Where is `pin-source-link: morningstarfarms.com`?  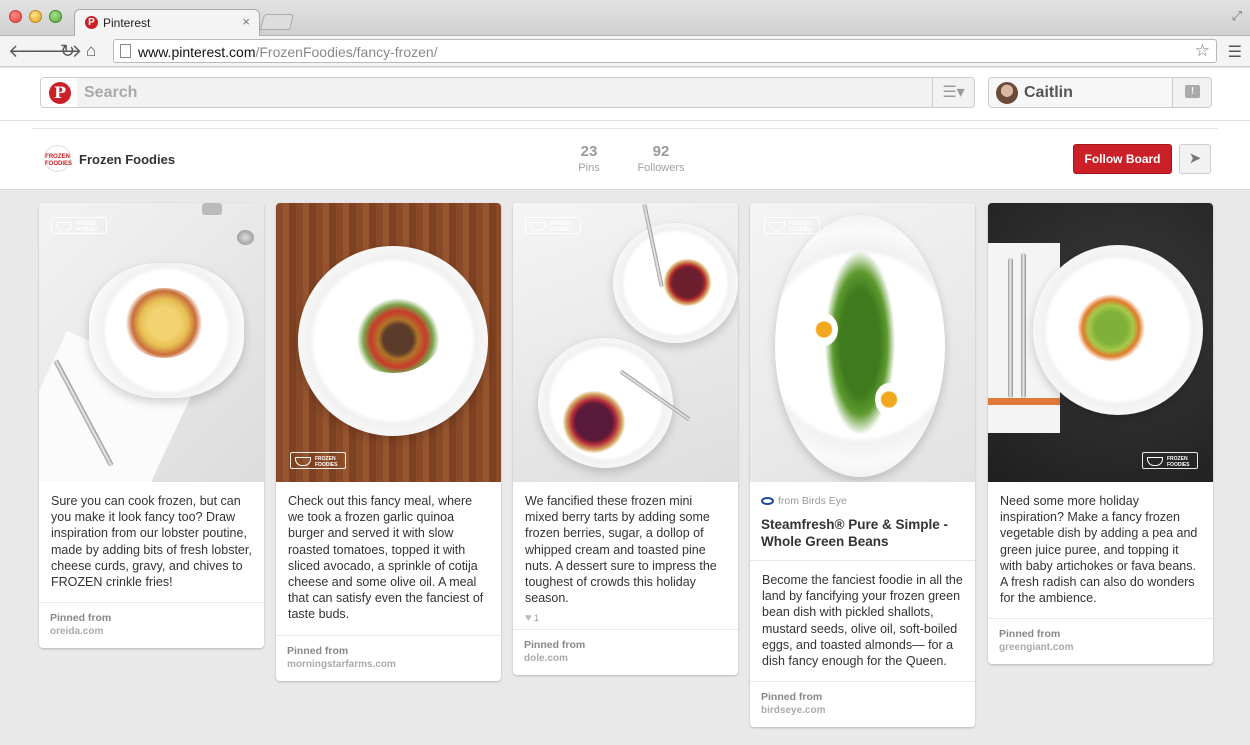 pin-source-link: morningstarfarms.com is located at coordinates (388, 664).